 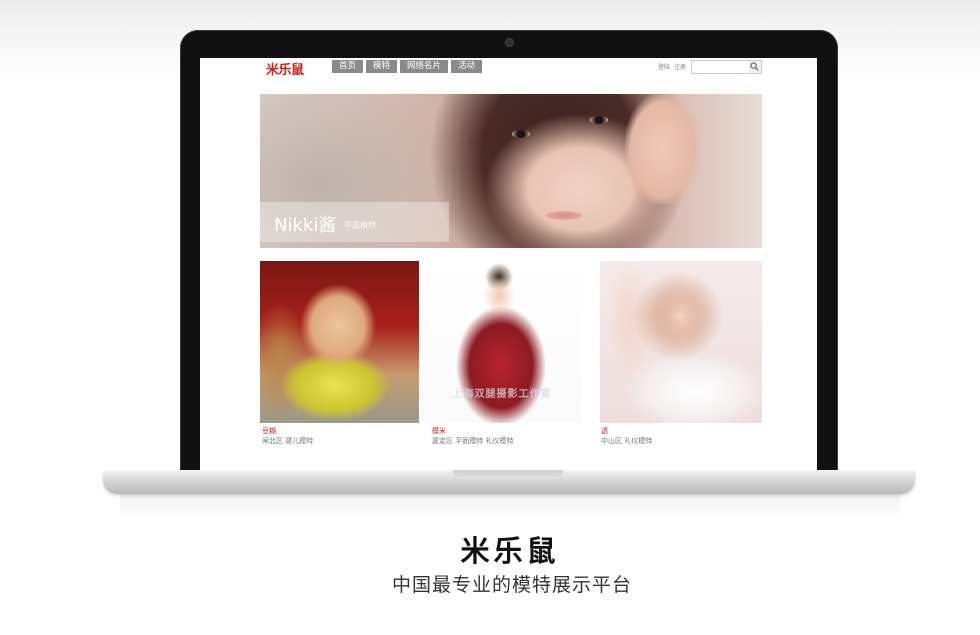 I want to click on hero-model-name: Nikki酱, so click(x=305, y=224).